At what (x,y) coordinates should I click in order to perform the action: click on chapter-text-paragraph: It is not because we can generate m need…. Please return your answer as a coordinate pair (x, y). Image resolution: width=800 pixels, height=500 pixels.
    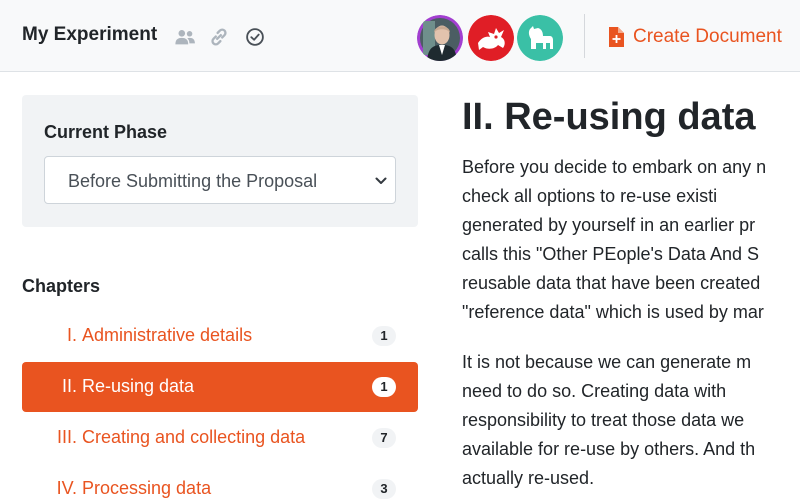
    Looking at the image, I should click on (631, 420).